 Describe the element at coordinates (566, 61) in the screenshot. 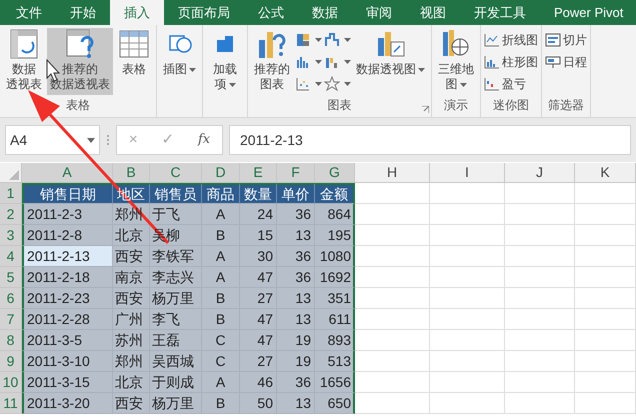

I see `ribbon-button: 日程` at that location.